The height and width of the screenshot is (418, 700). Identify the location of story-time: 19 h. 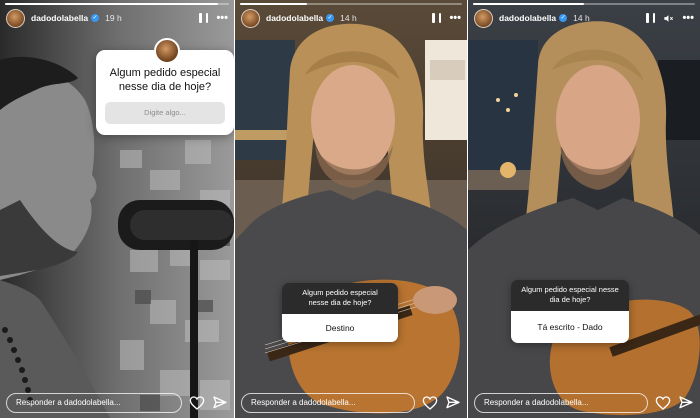
(113, 18).